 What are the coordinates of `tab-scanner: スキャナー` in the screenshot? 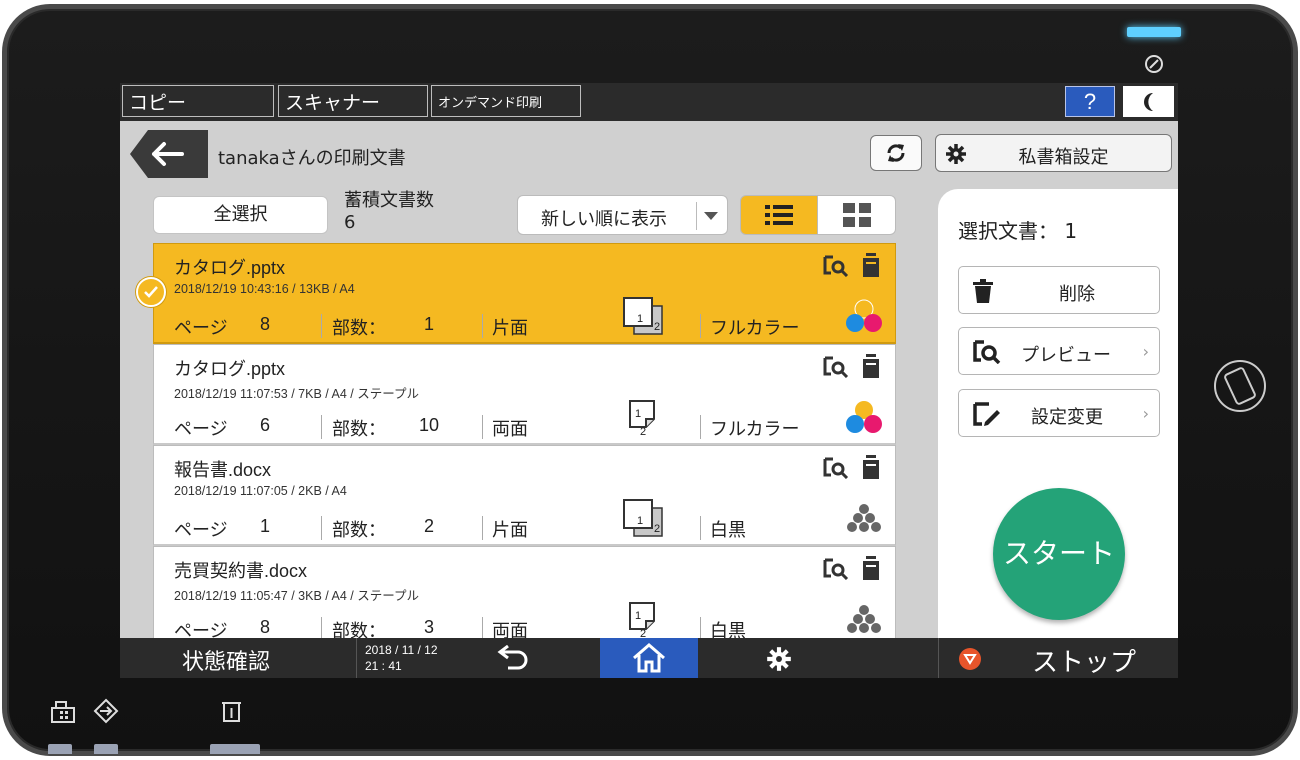 It's located at (353, 101).